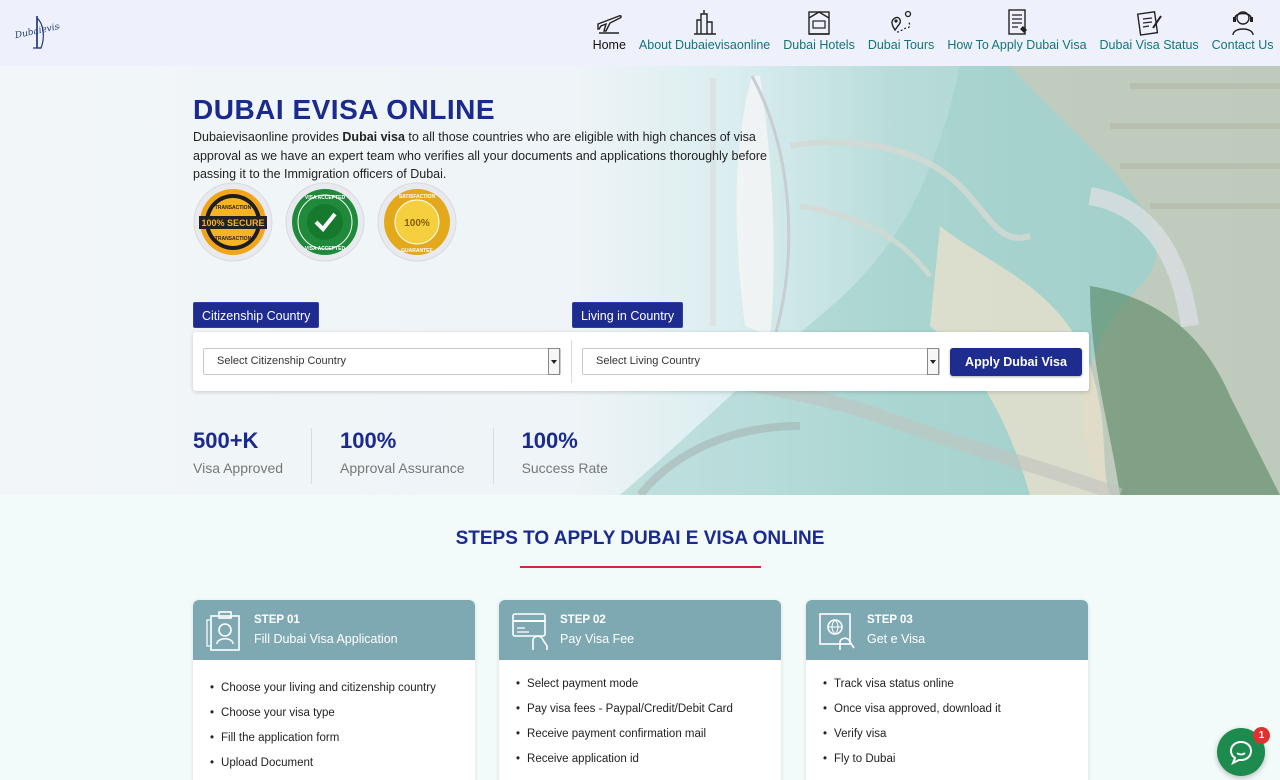 The width and height of the screenshot is (1280, 780). What do you see at coordinates (901, 21) in the screenshot?
I see `map-pin-icon` at bounding box center [901, 21].